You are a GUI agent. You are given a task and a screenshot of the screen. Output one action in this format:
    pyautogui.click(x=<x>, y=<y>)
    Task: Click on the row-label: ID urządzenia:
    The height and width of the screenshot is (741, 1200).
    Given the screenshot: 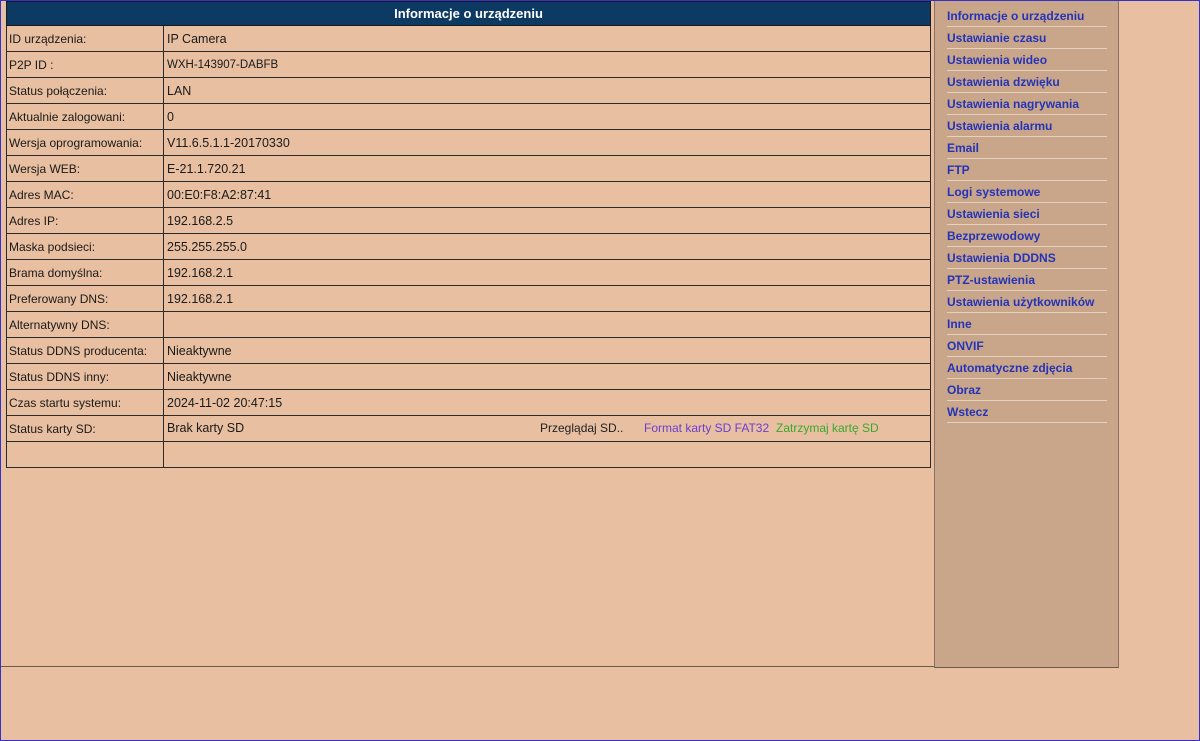 What is the action you would take?
    pyautogui.click(x=85, y=38)
    